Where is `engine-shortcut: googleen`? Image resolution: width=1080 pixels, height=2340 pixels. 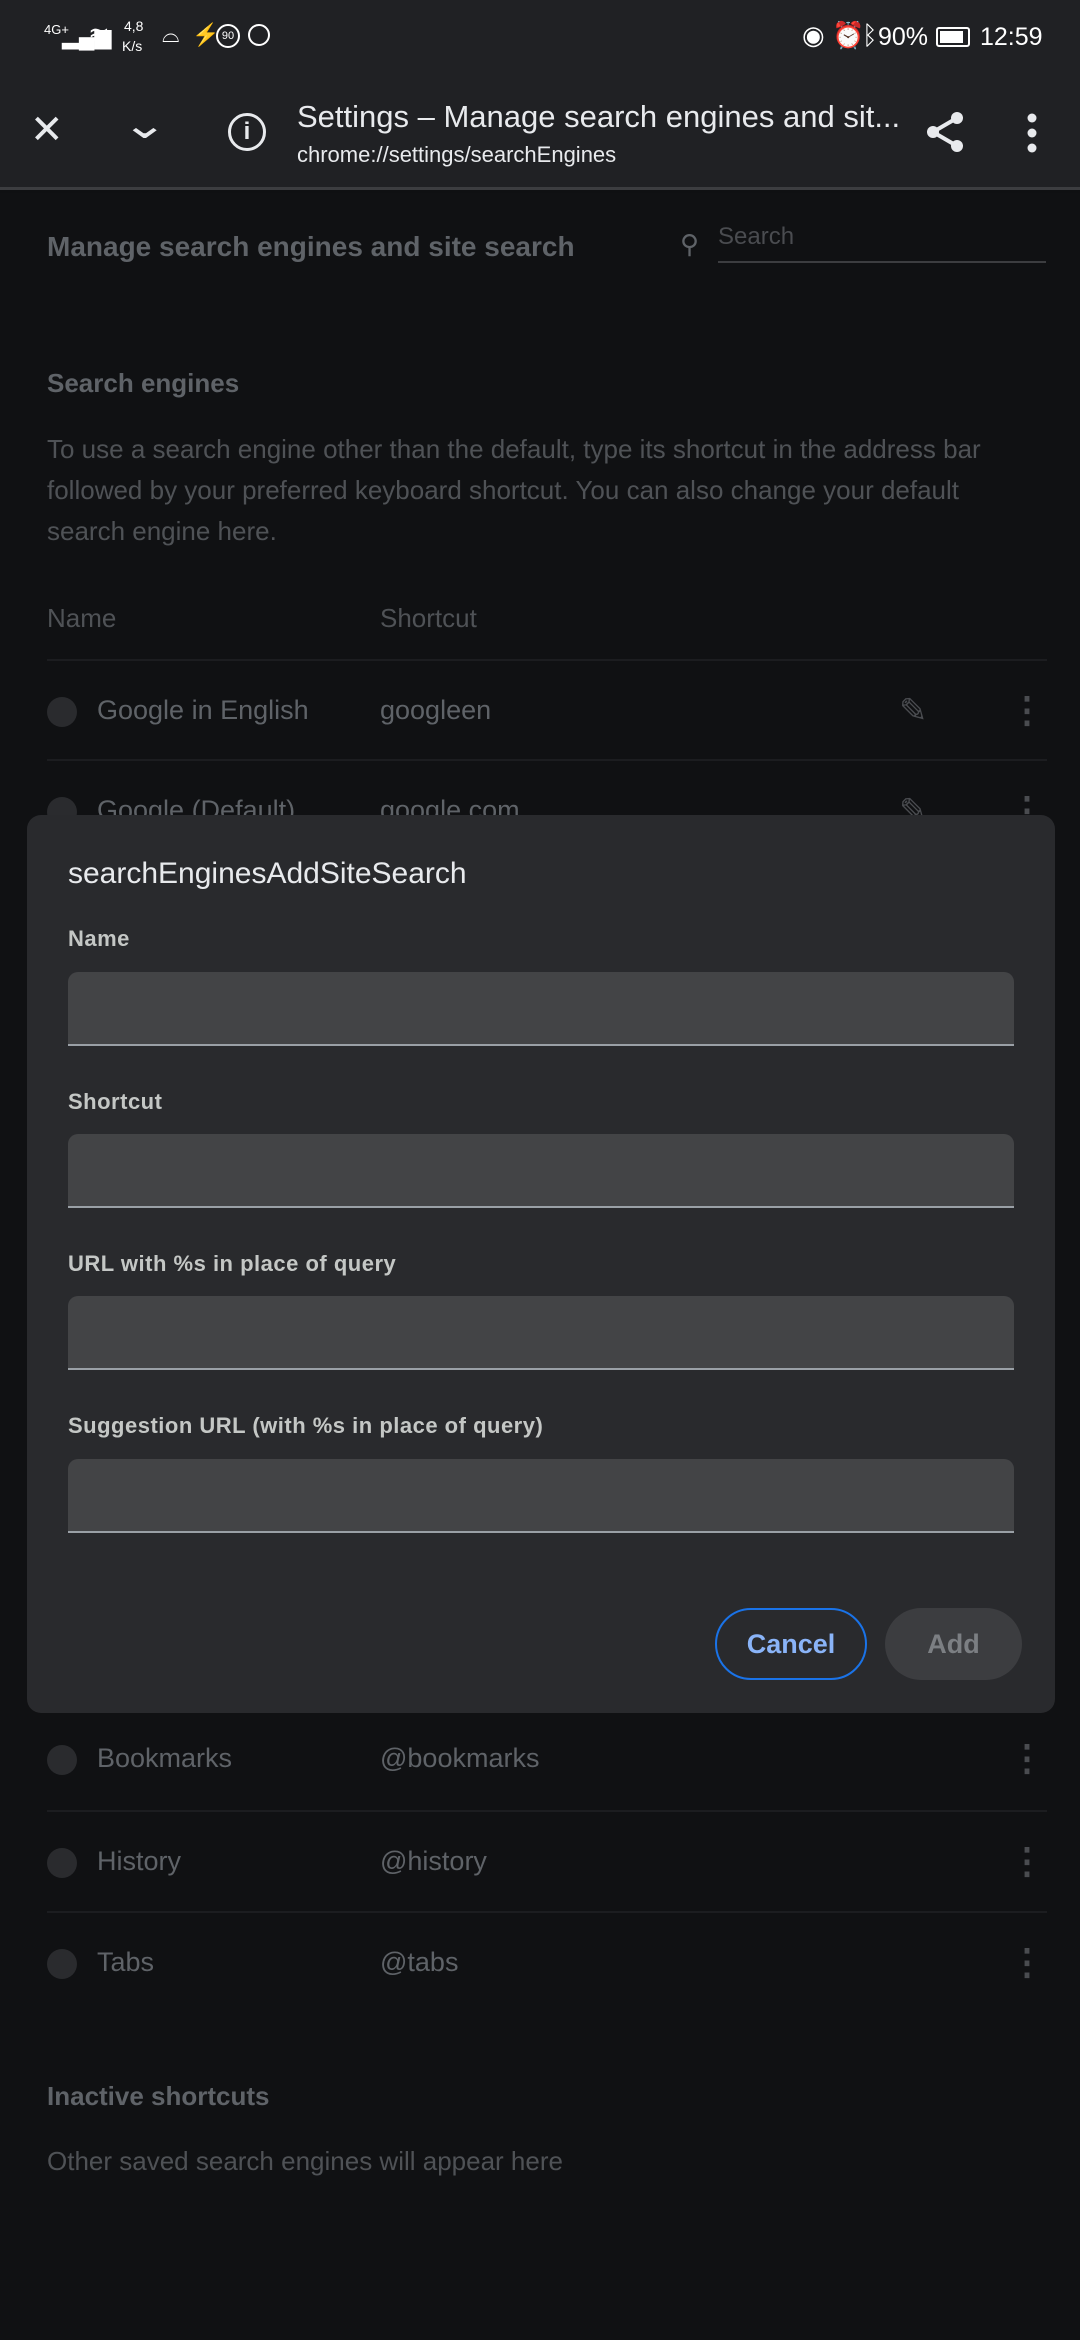
engine-shortcut: googleen is located at coordinates (436, 710).